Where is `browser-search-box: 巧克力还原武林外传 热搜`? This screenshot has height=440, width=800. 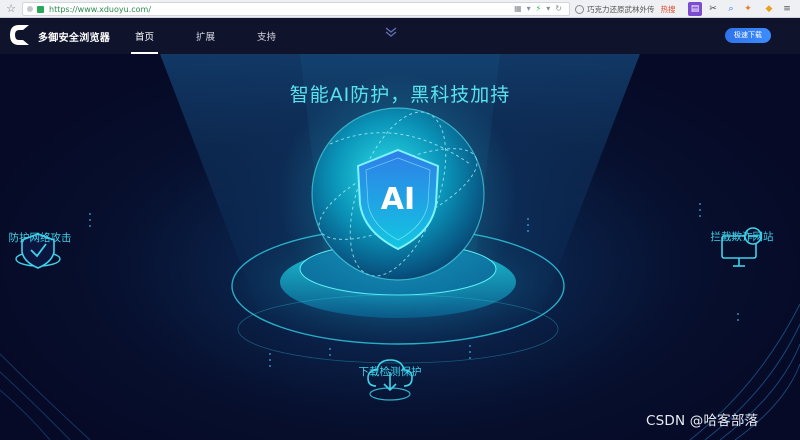
browser-search-box: 巧克力还原武林外传 热搜 is located at coordinates (630, 9).